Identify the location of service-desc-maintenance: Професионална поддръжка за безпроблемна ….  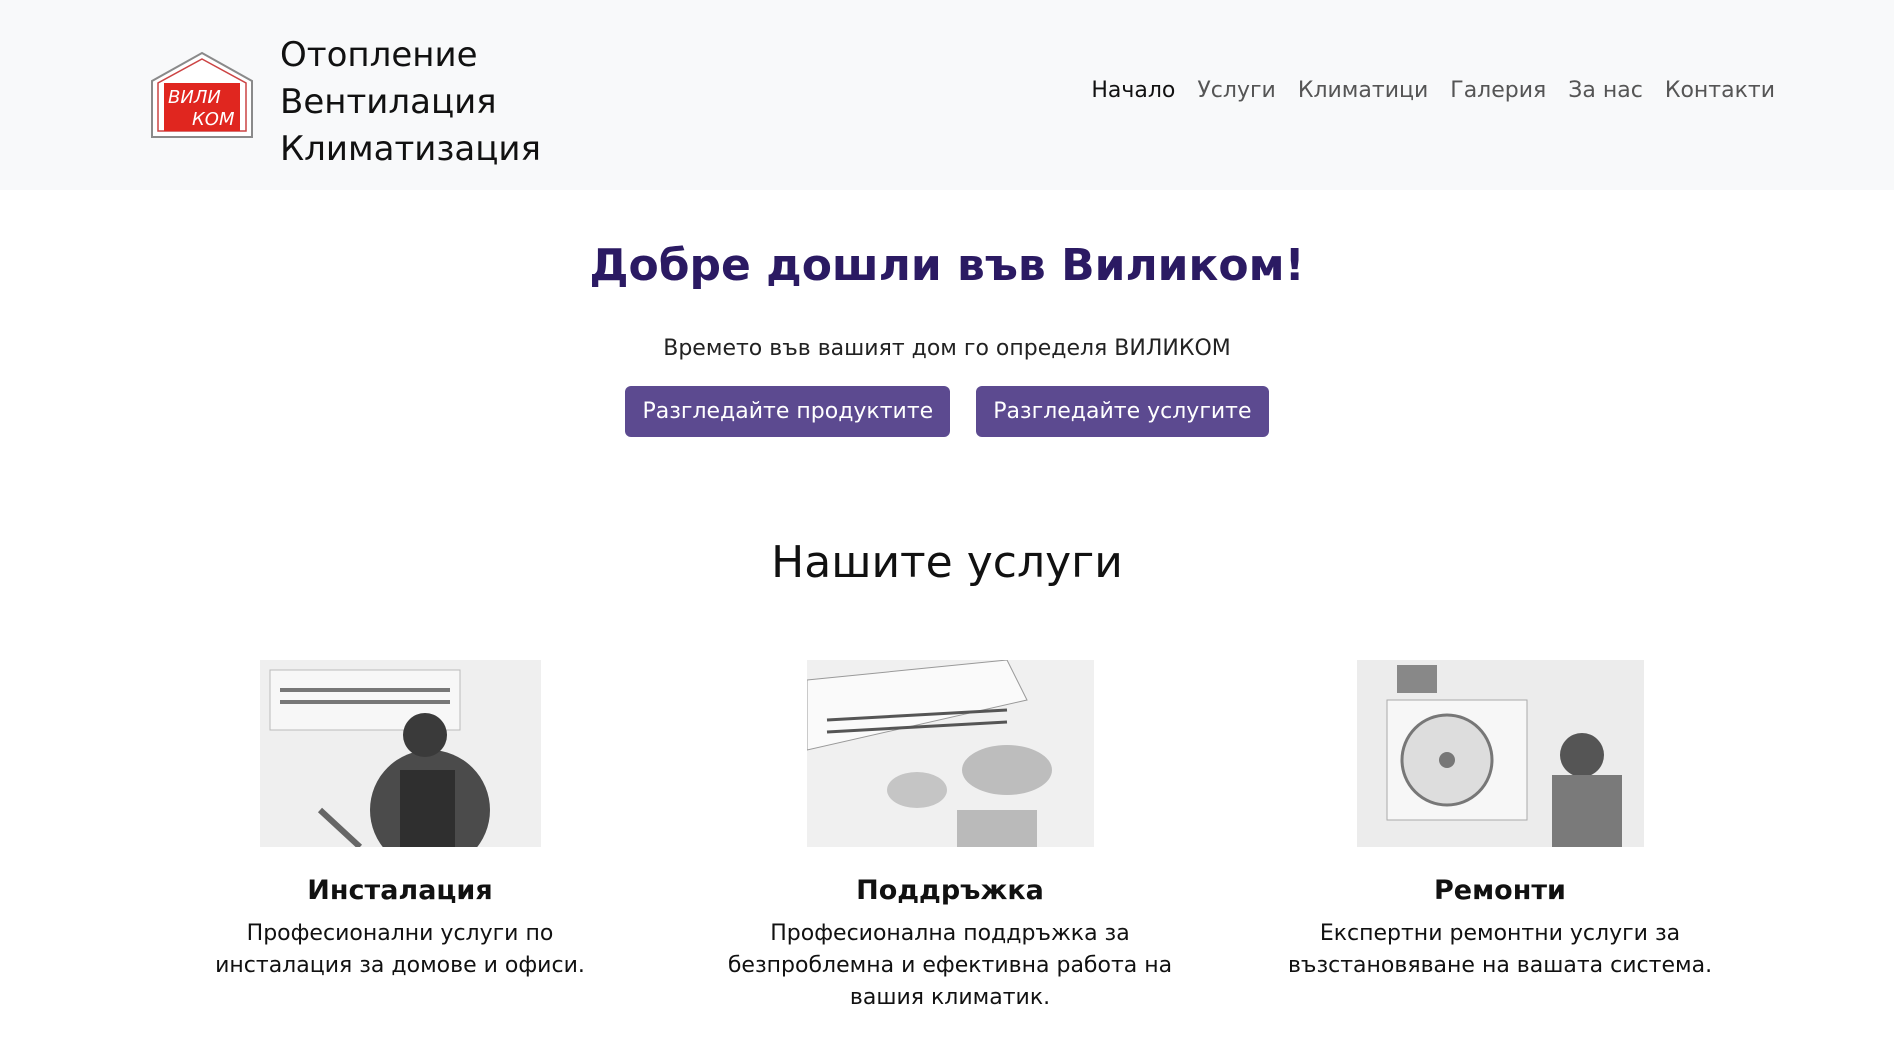
(950, 965).